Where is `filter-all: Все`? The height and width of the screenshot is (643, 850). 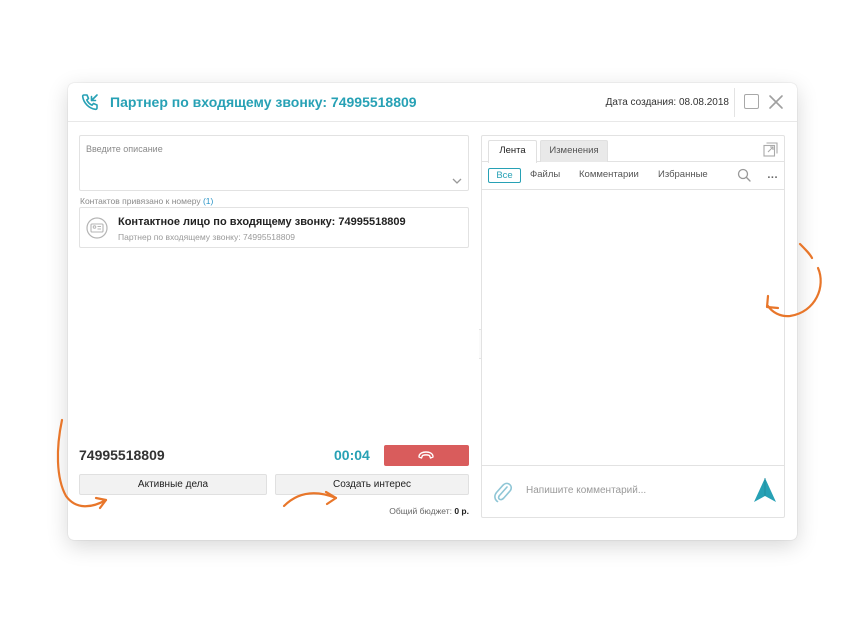 filter-all: Все is located at coordinates (504, 175).